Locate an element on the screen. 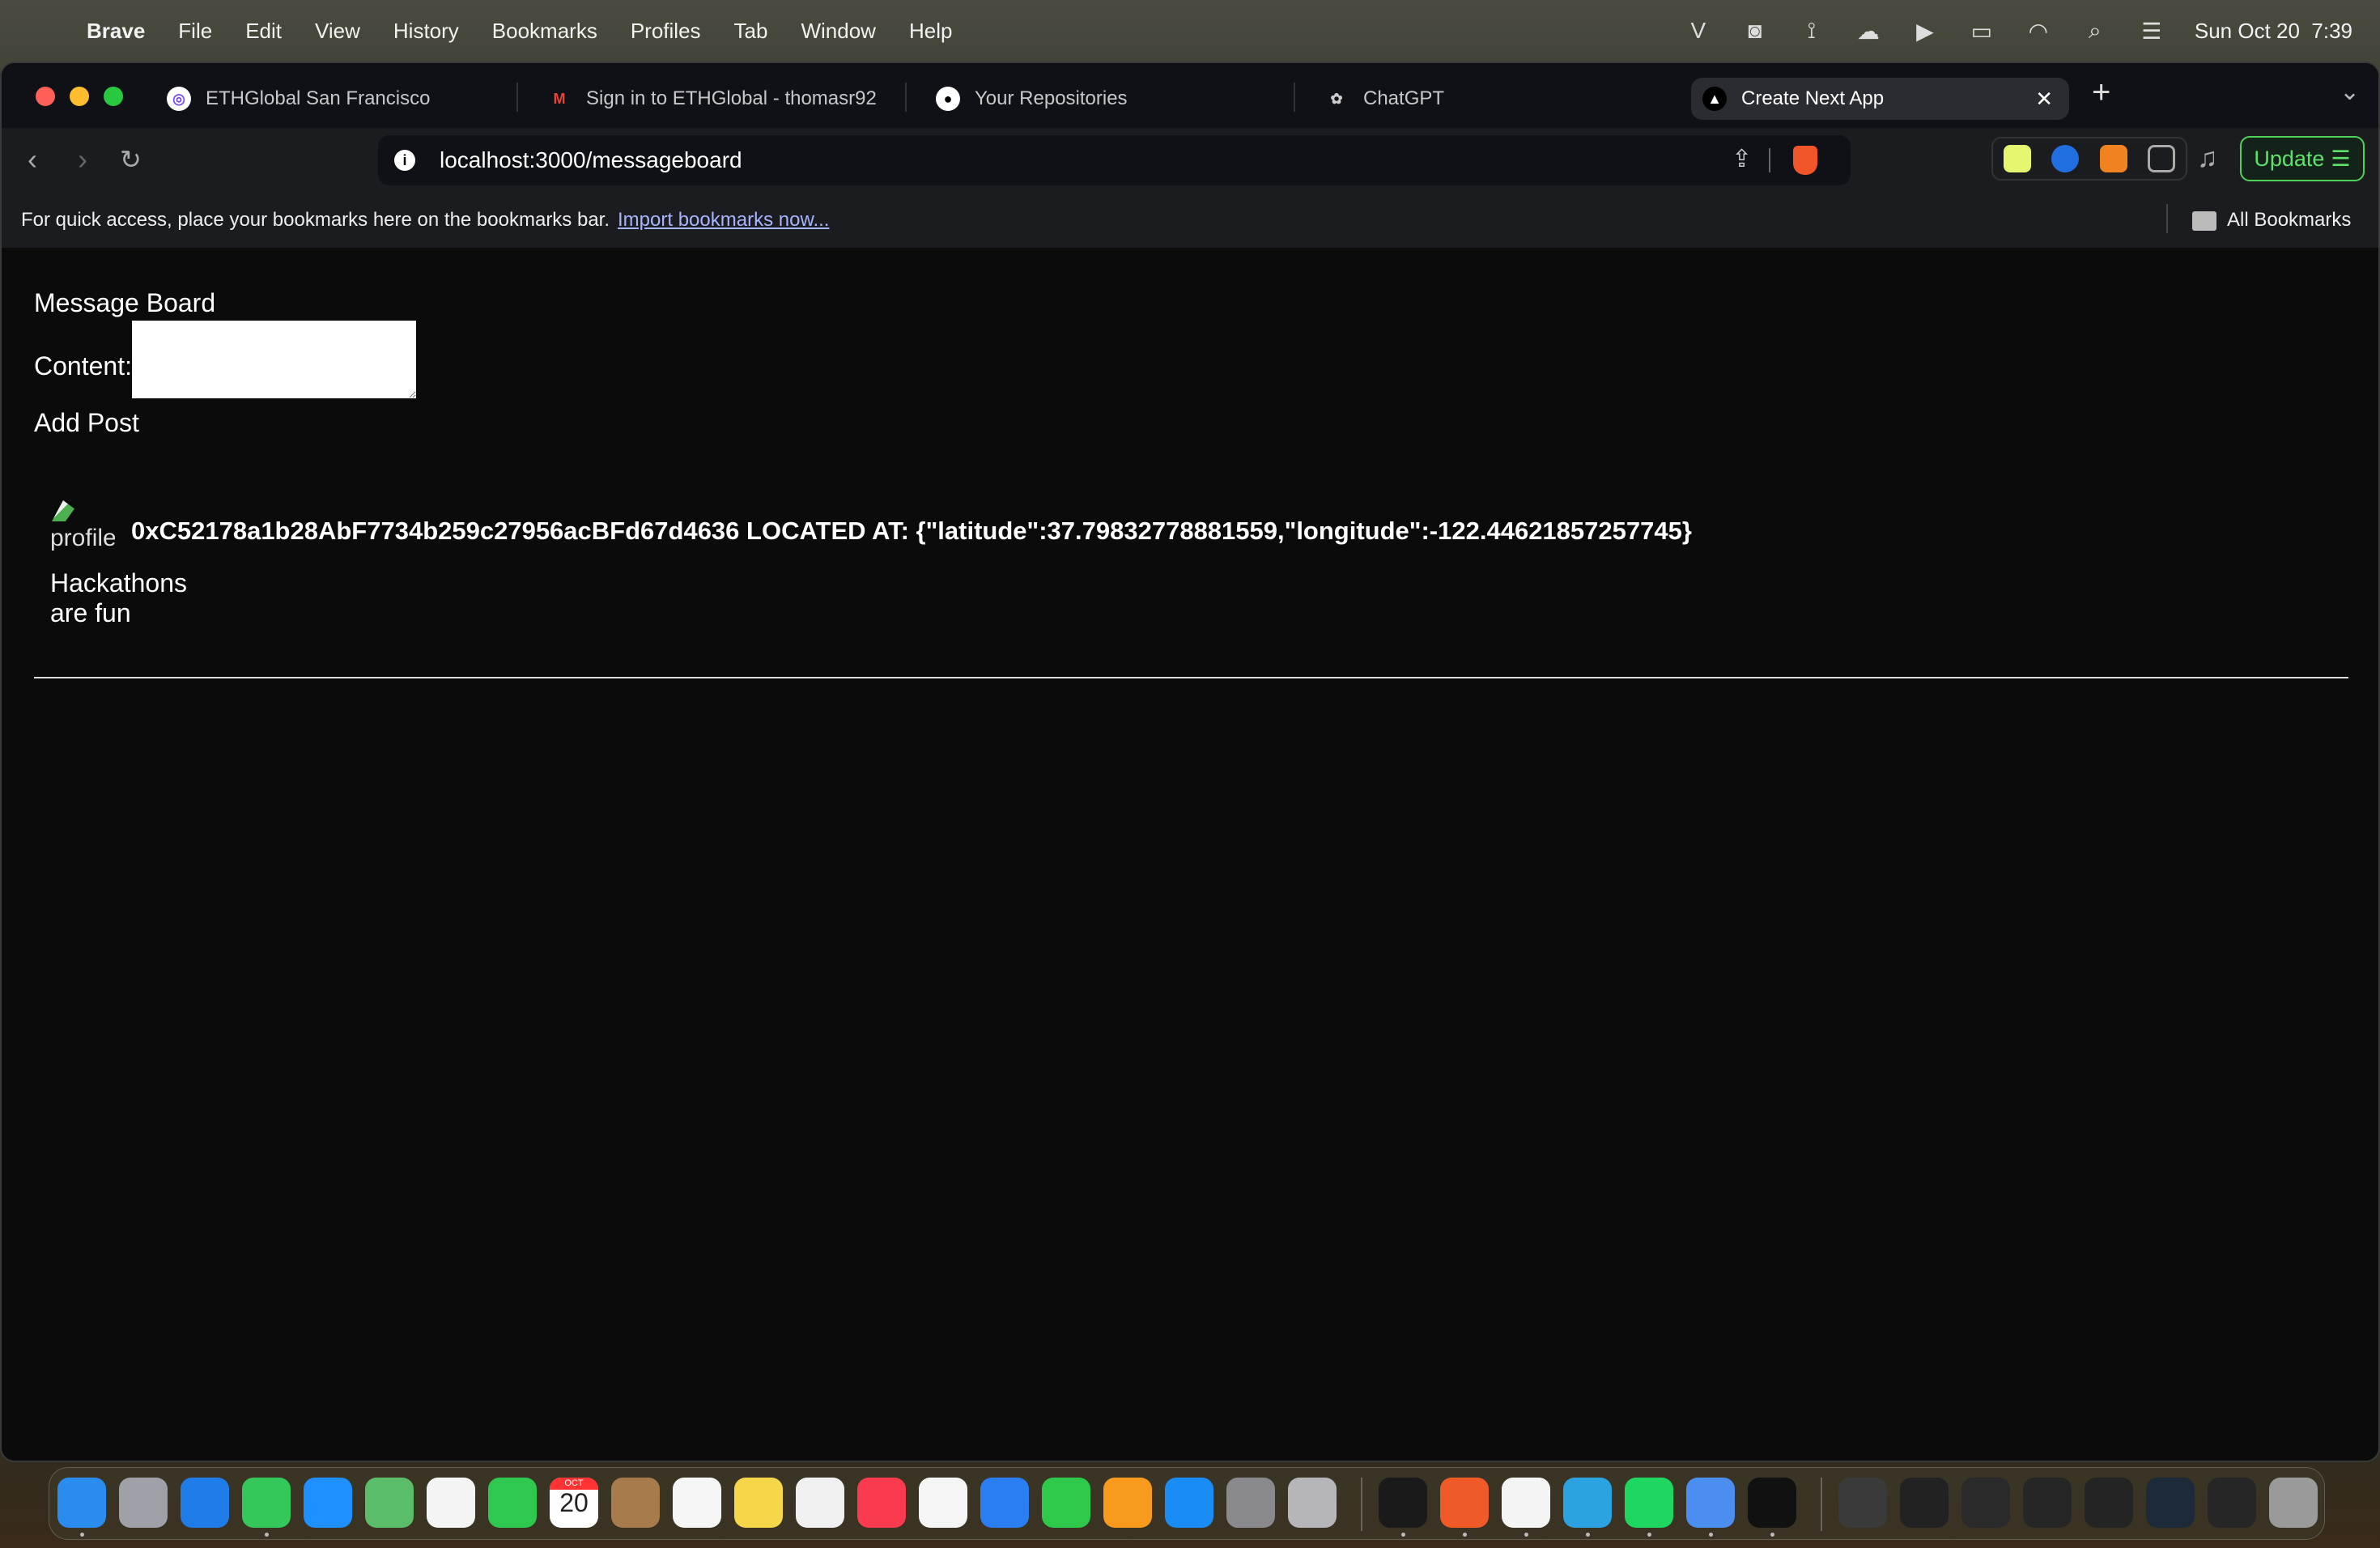 The width and height of the screenshot is (2380, 1548). system-settings-icon is located at coordinates (1250, 1503).